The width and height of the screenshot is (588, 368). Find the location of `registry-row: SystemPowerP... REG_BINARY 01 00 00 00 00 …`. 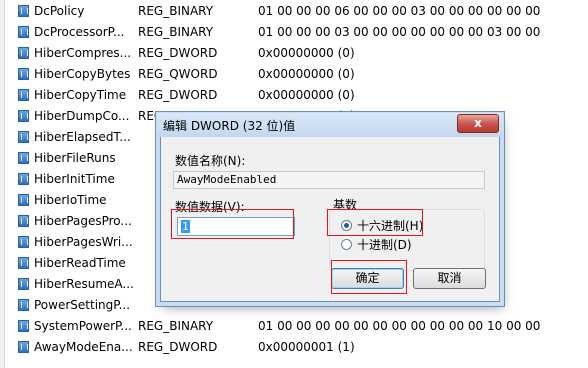

registry-row: SystemPowerP... REG_BINARY 01 00 00 00 00 … is located at coordinates (303, 326).